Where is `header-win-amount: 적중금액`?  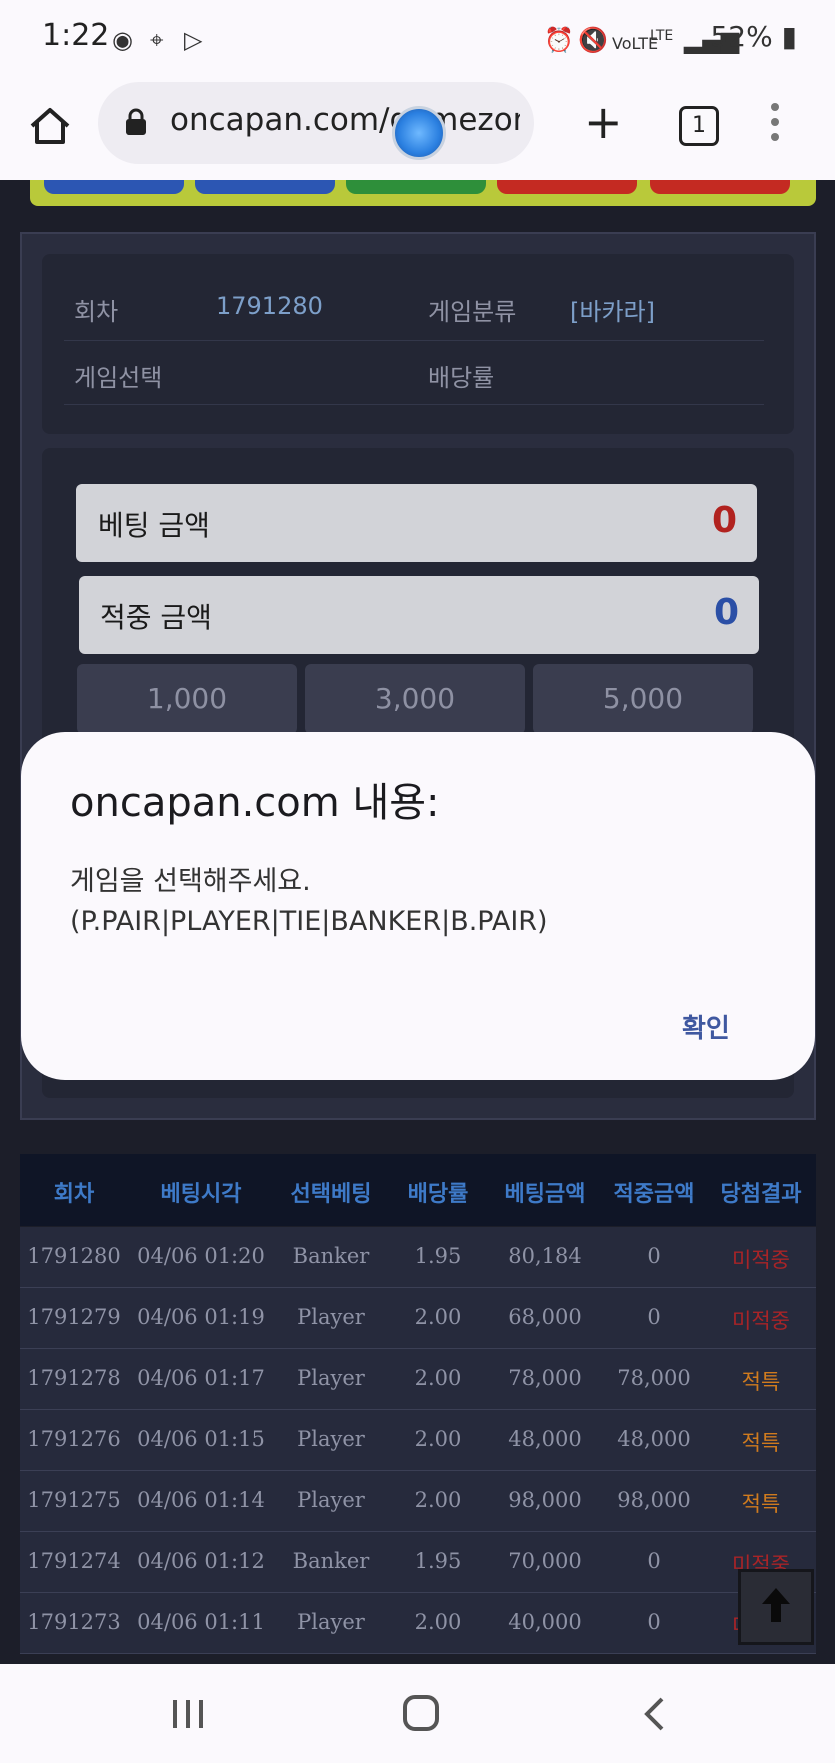
header-win-amount: 적중금액 is located at coordinates (654, 1194).